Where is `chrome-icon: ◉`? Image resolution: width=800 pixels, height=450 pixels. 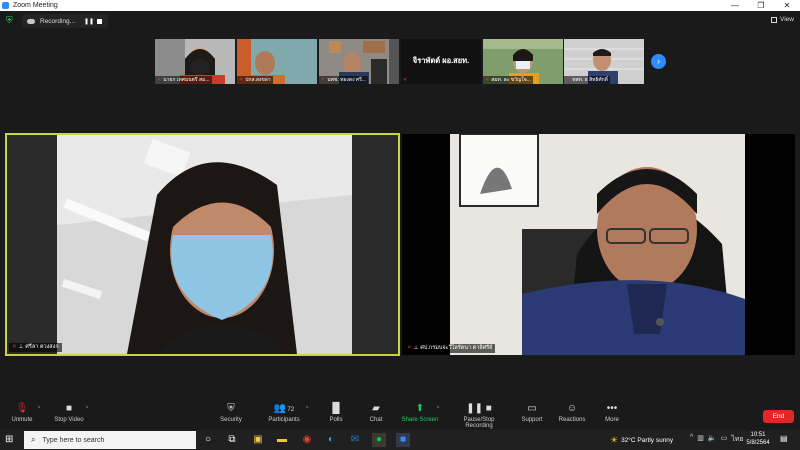
chrome-icon: ◉ is located at coordinates (307, 440).